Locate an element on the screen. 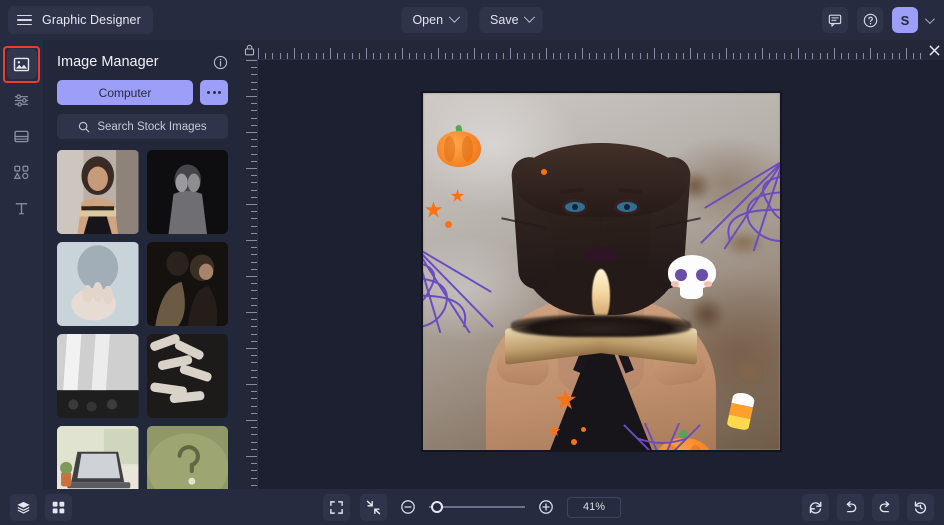 This screenshot has width=944, height=525. thumbnail-blurred-hand-reaching is located at coordinates (98, 284).